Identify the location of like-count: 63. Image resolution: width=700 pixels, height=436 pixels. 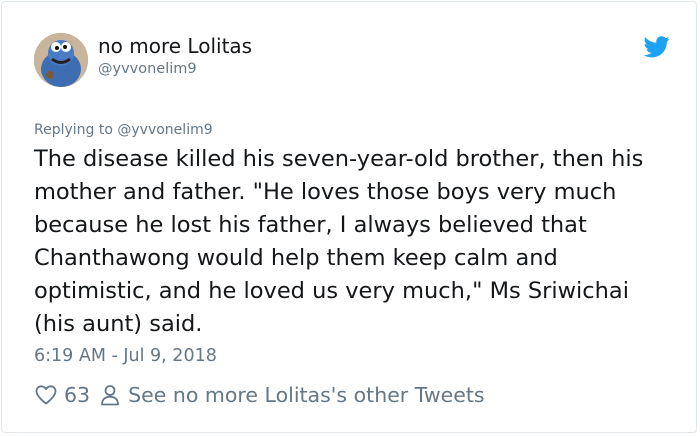
(77, 395).